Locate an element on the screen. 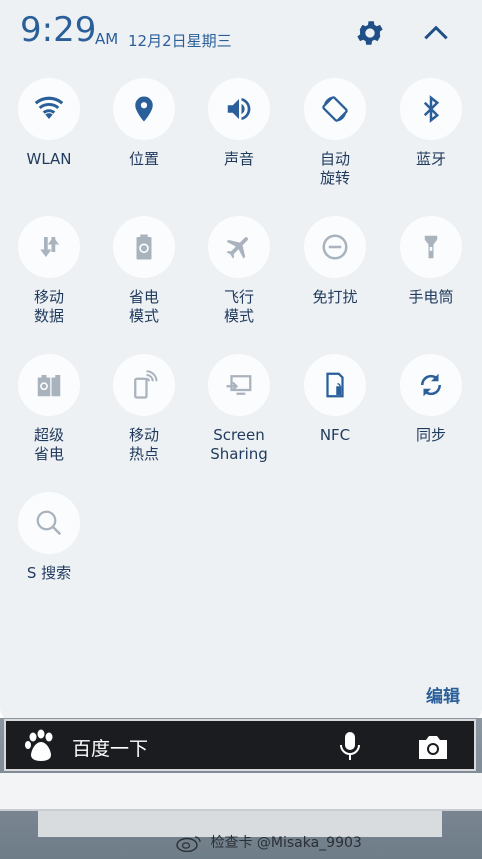  sound-icon is located at coordinates (239, 109).